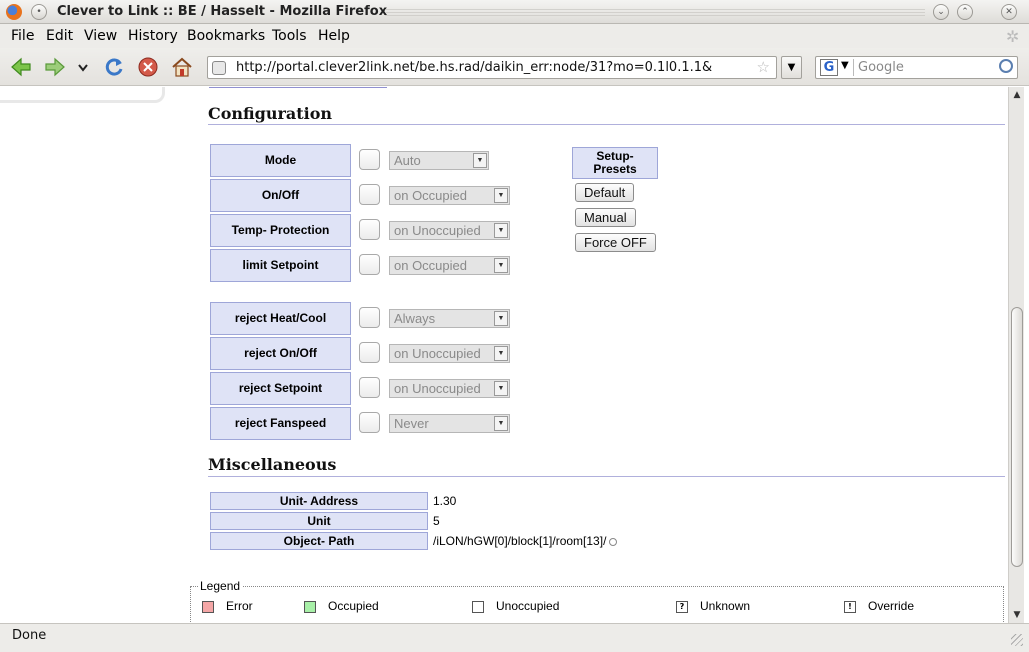 This screenshot has height=652, width=1029. I want to click on config-label-limit-setpoint: limit Setpoint, so click(280, 265).